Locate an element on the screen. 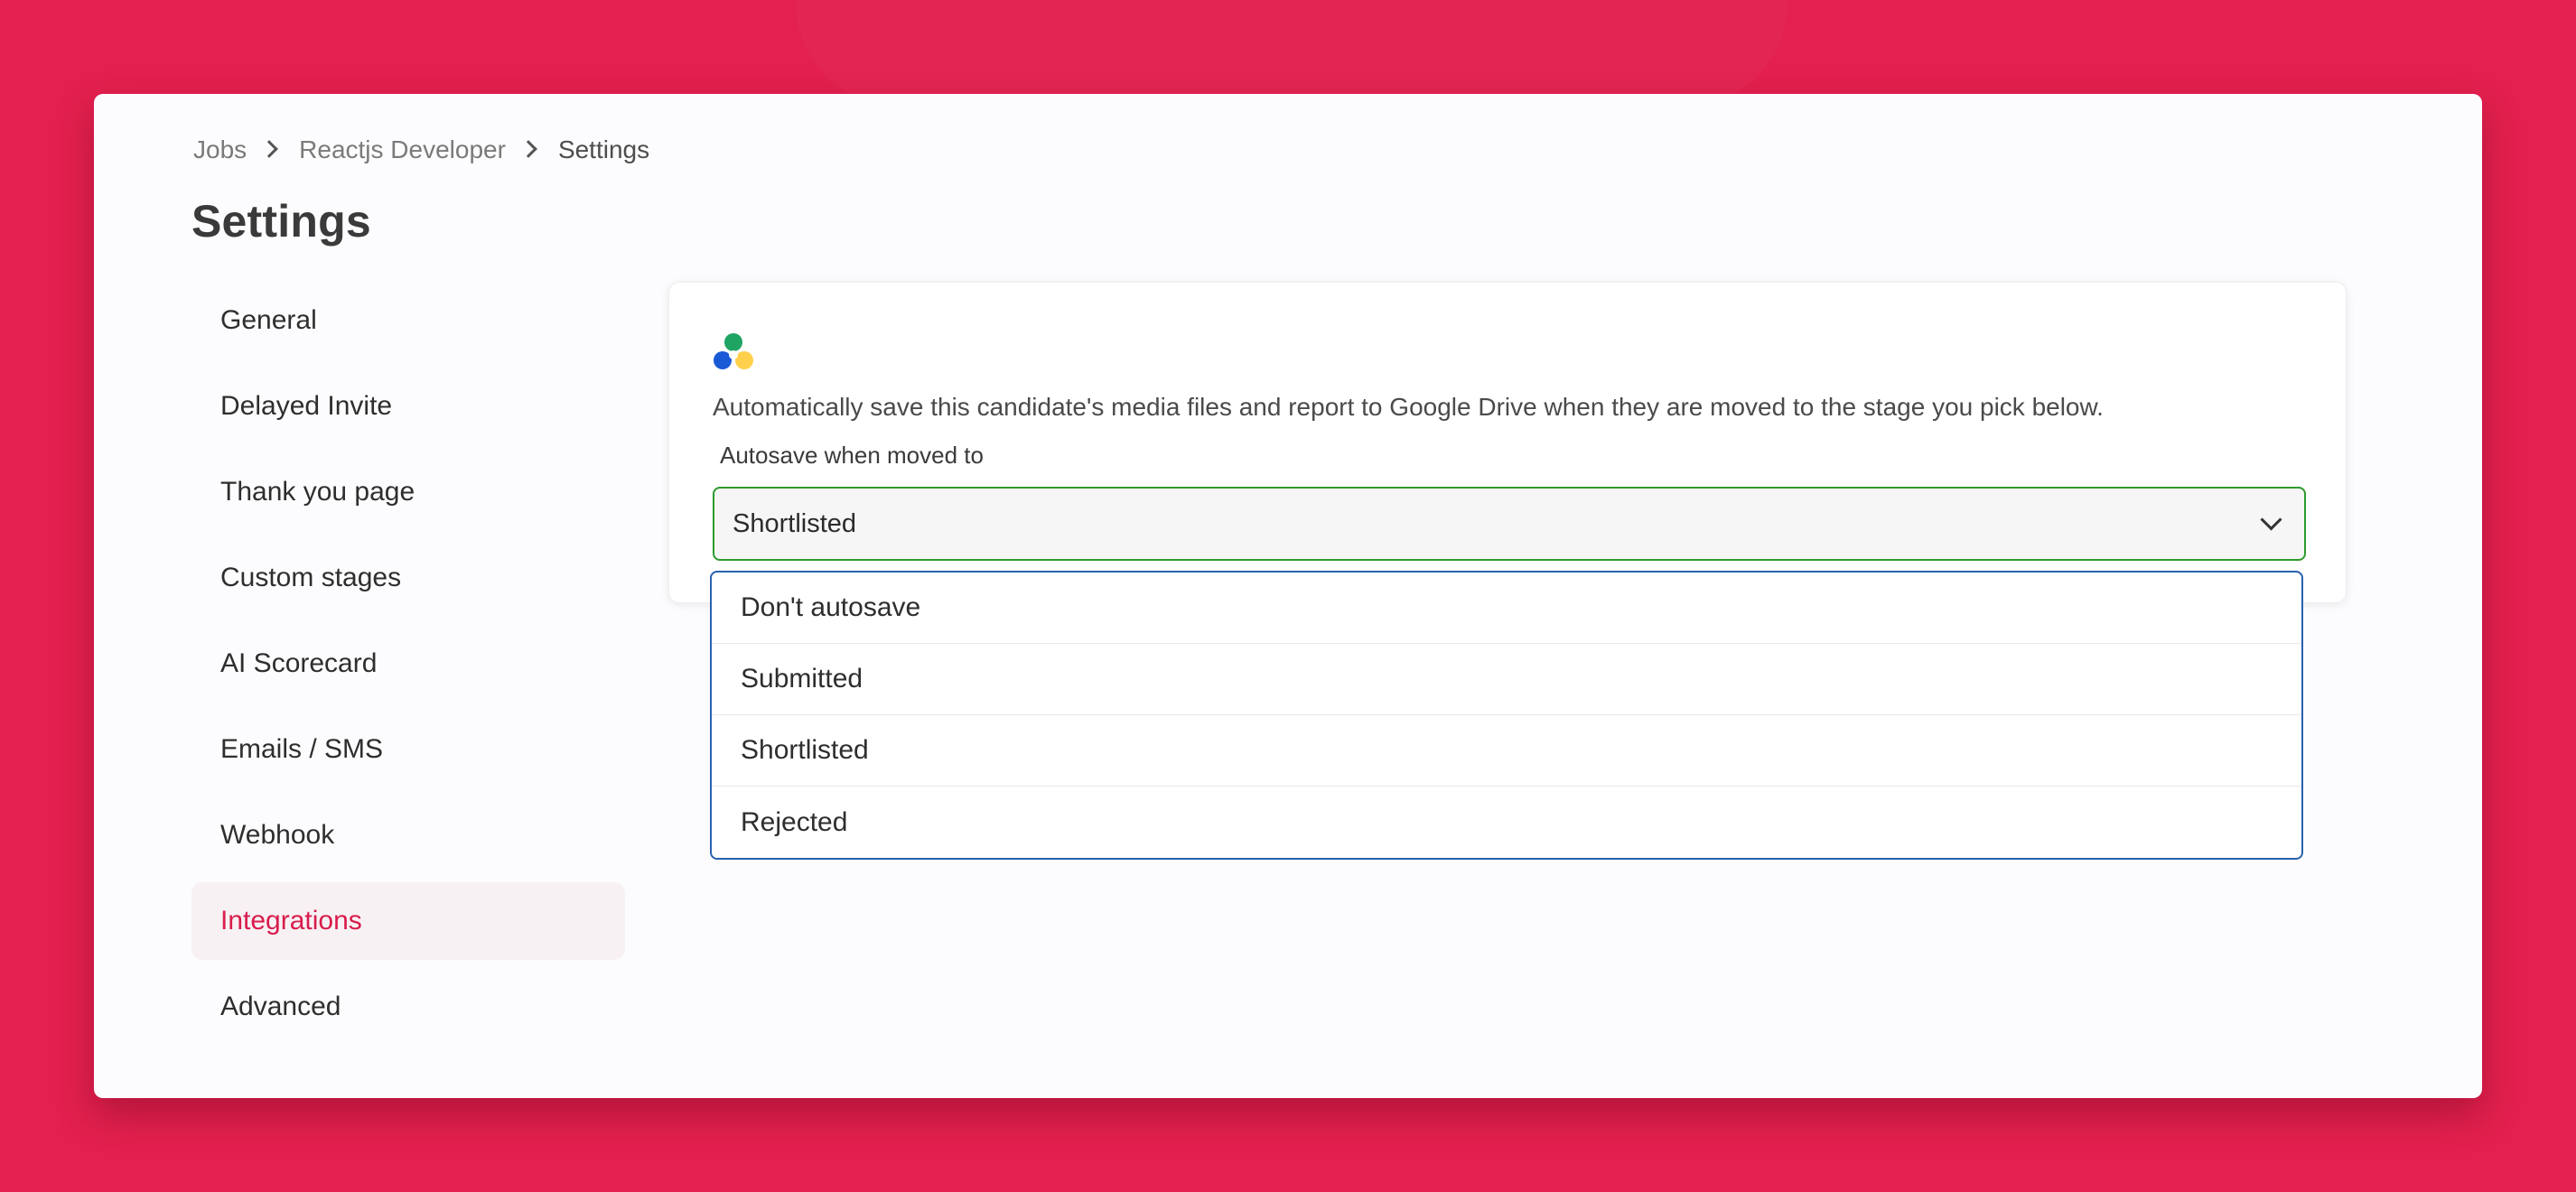 The image size is (2576, 1192). background-glow is located at coordinates (1291, 54).